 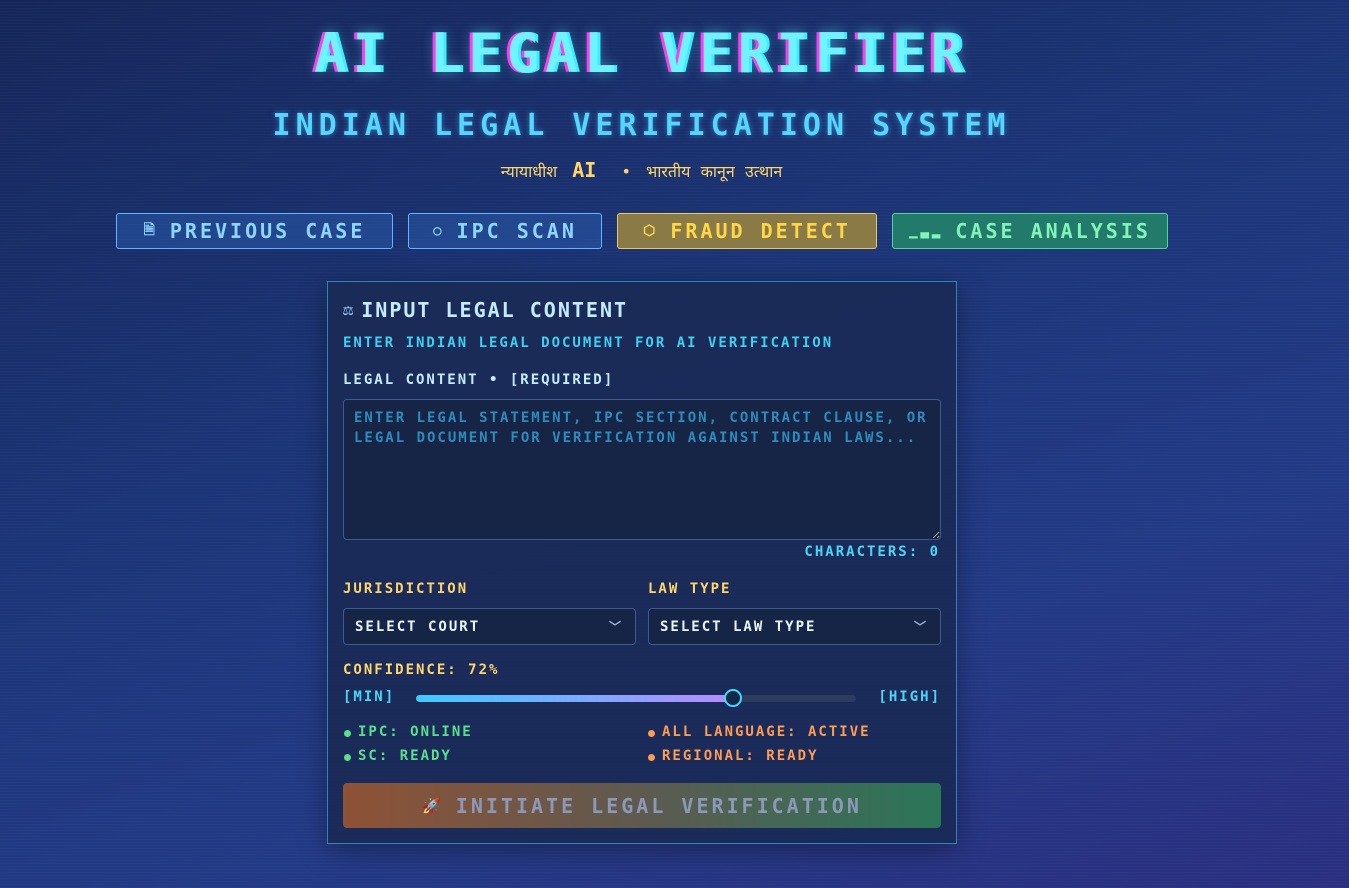 I want to click on initiate-verification-label: INITIATE LEGAL VERIFICATION, so click(x=658, y=805).